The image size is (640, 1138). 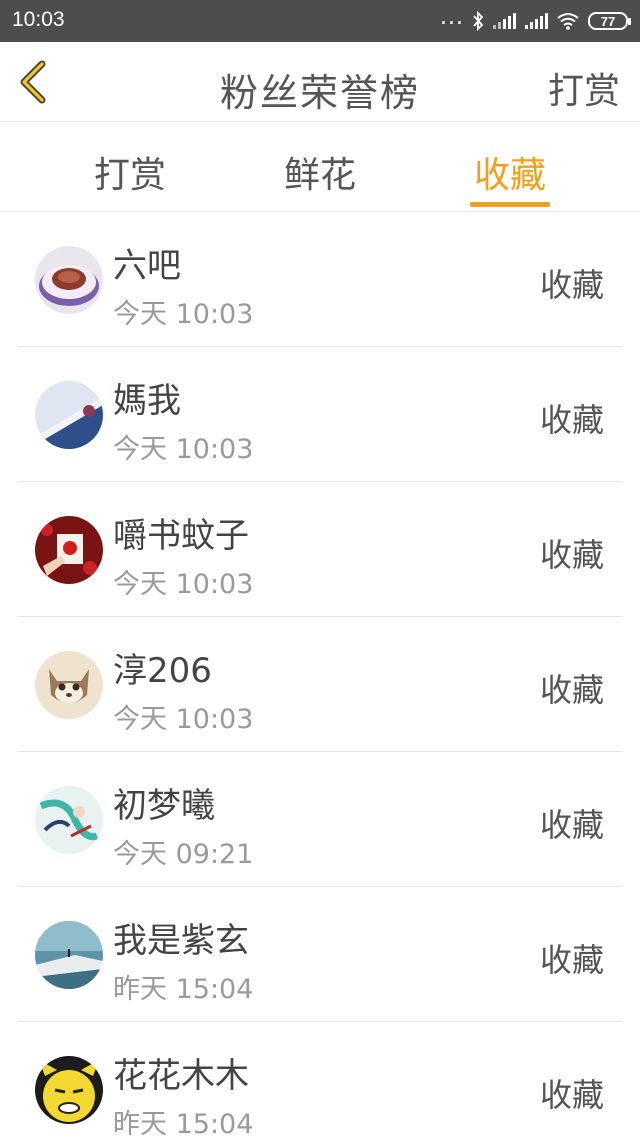 I want to click on tab-reward: 打赏, so click(x=130, y=172).